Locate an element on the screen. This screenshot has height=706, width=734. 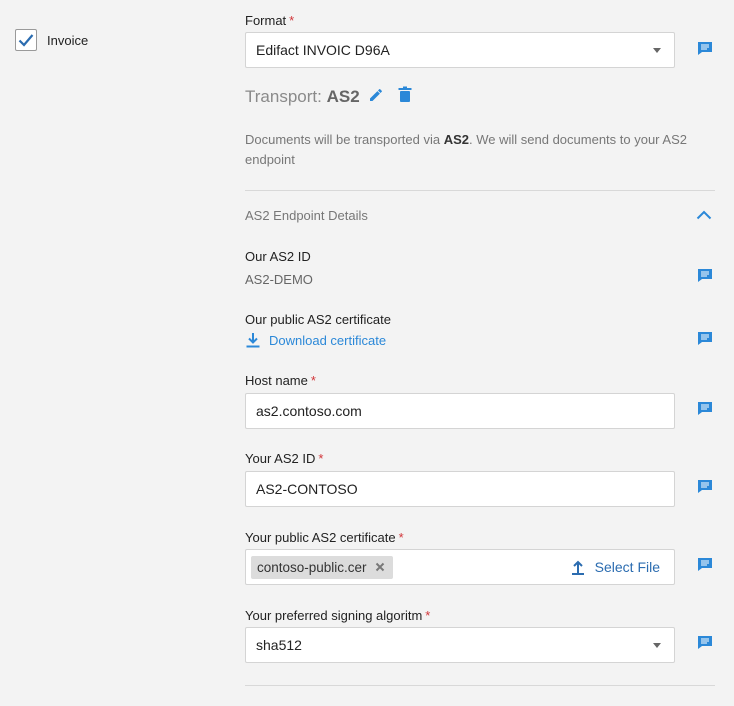
host-name-input: as2.contoso.com is located at coordinates (460, 411).